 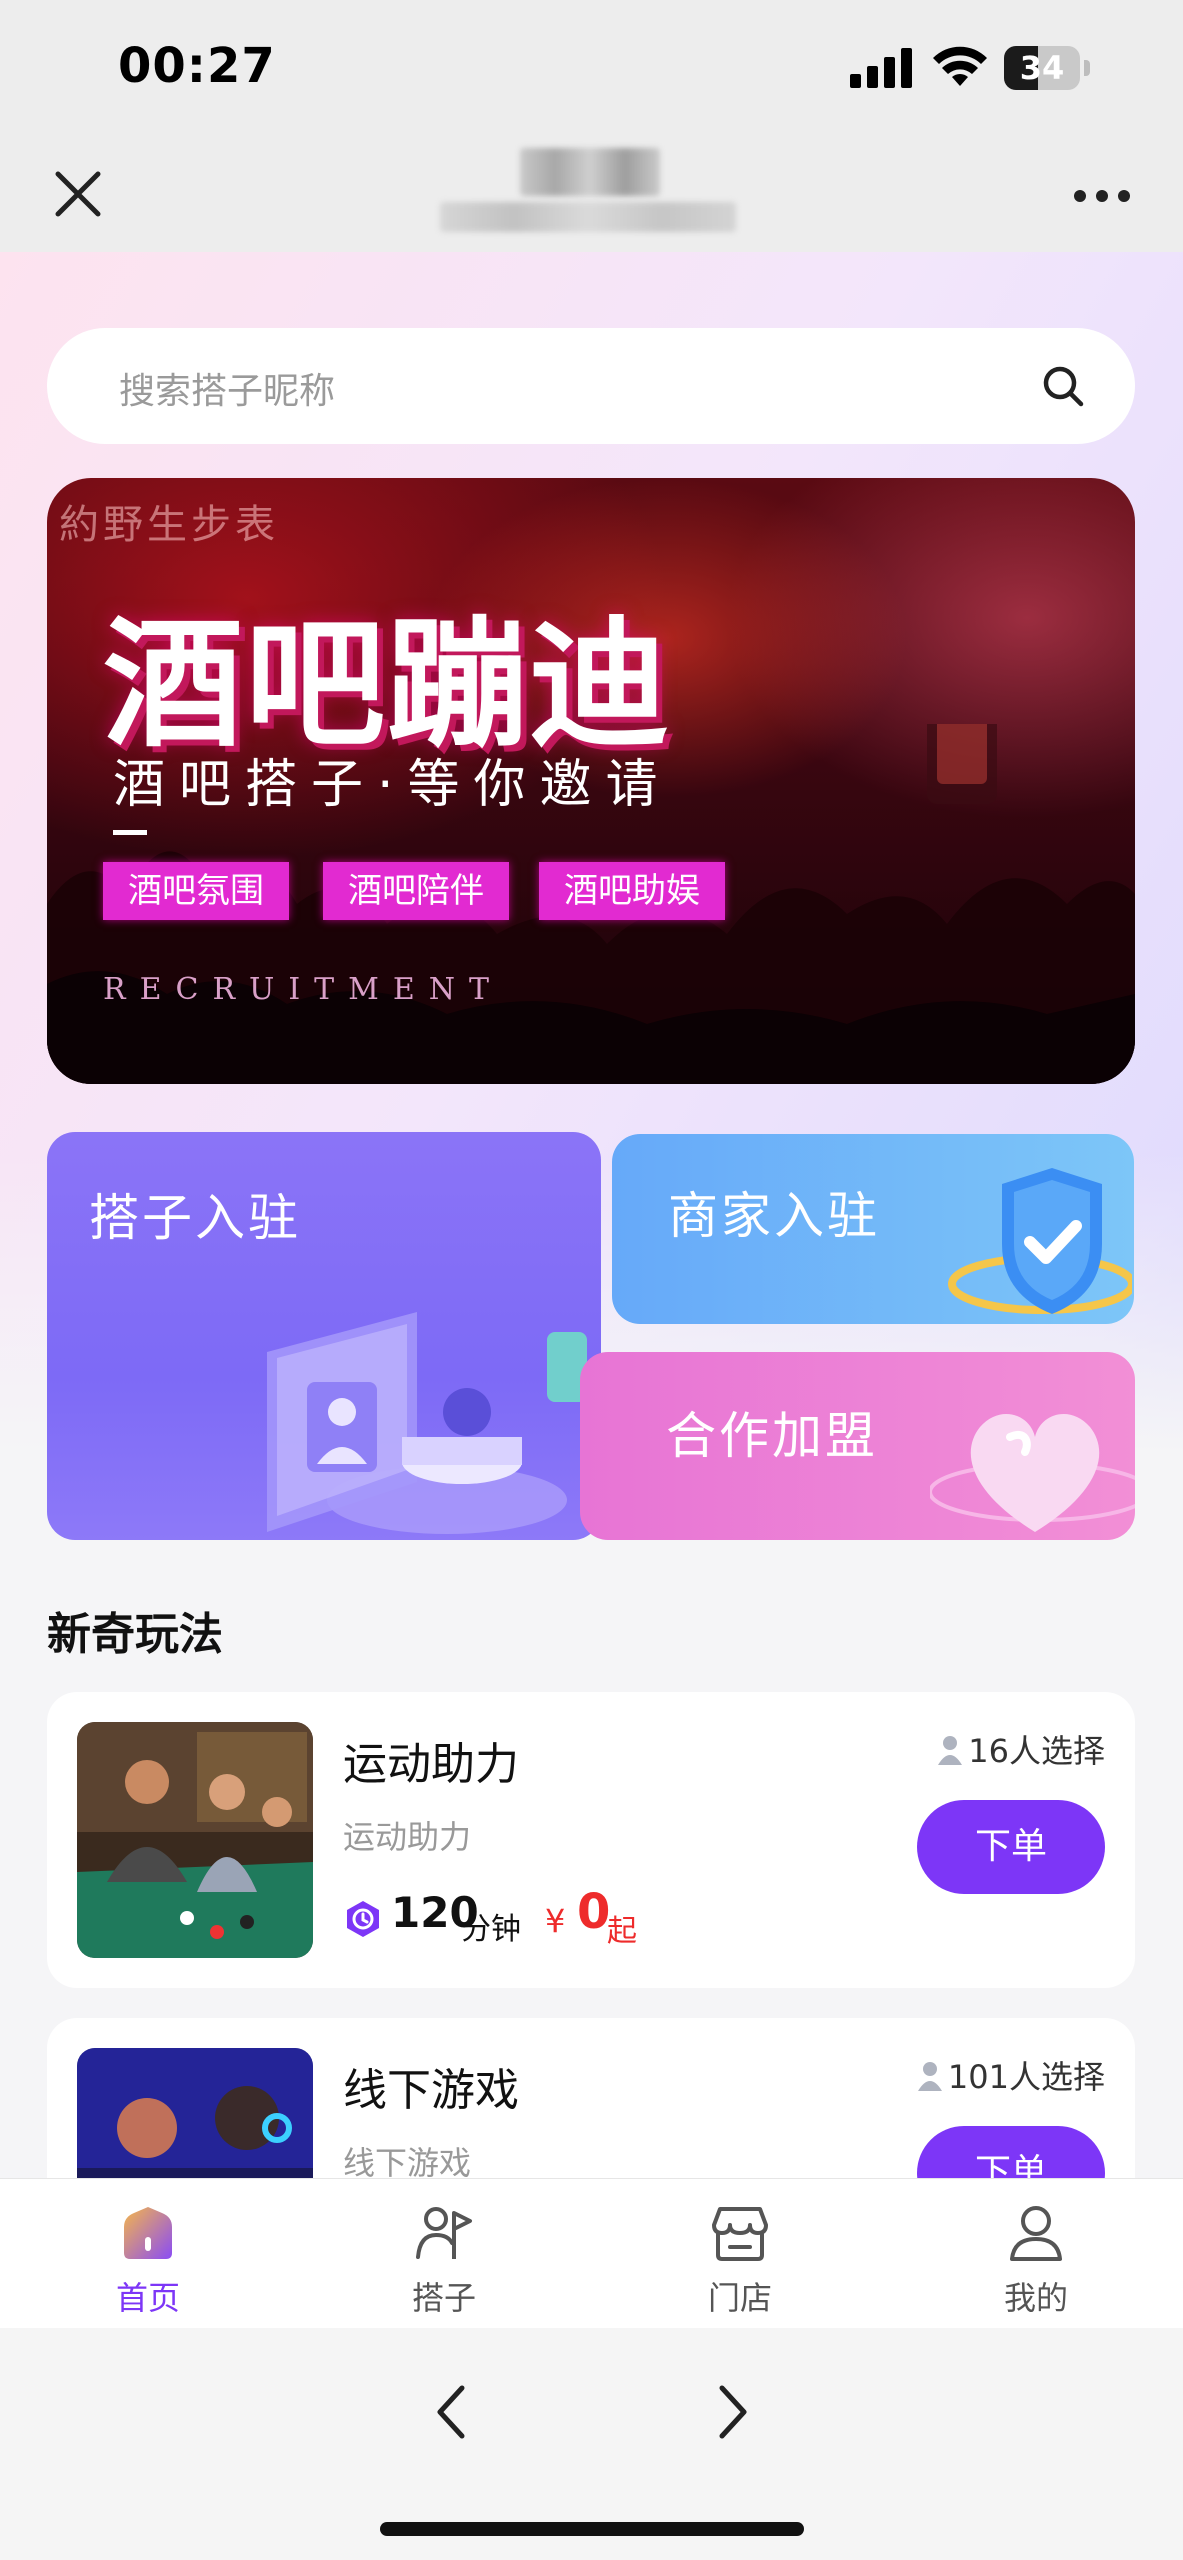 What do you see at coordinates (169, 525) in the screenshot?
I see `banner-sign-text: 約野生步表` at bounding box center [169, 525].